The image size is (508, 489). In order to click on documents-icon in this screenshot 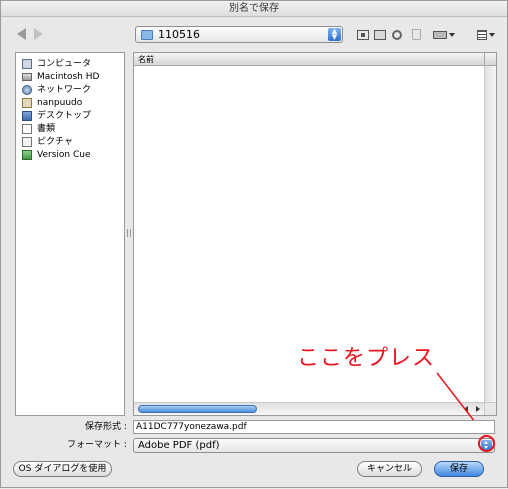, I will do `click(27, 129)`.